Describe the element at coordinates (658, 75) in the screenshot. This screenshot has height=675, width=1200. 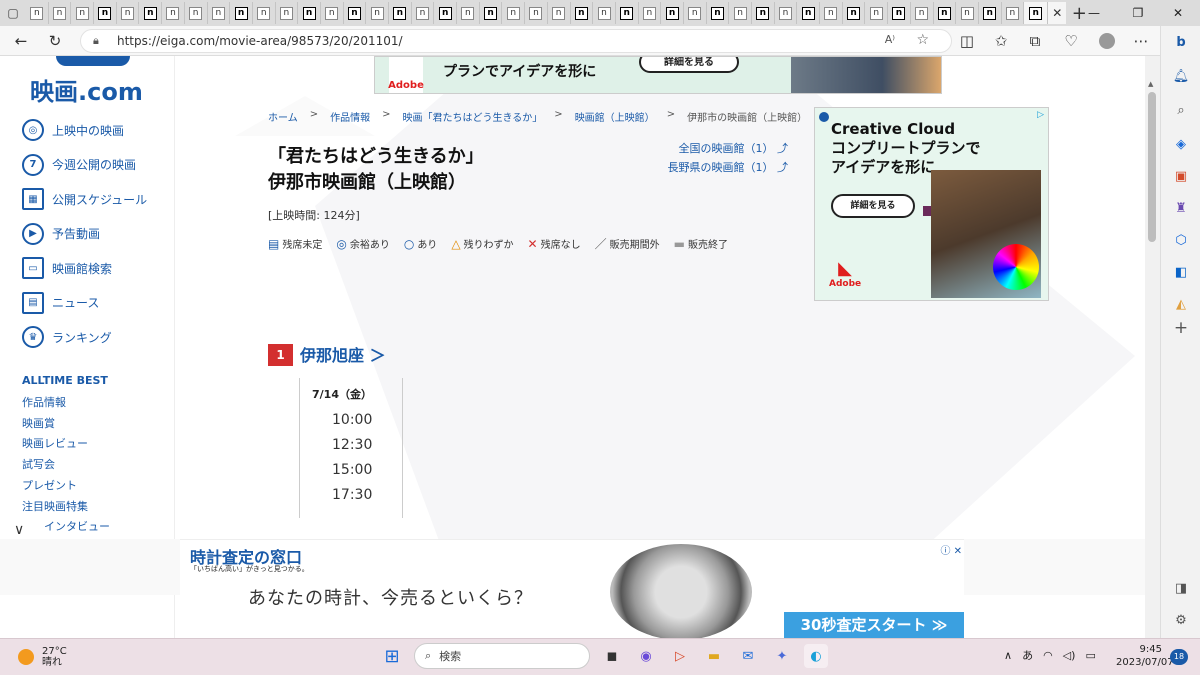
I see `top-ad-banner: Adobe プランでアイデアを形に 詳細を見る` at that location.